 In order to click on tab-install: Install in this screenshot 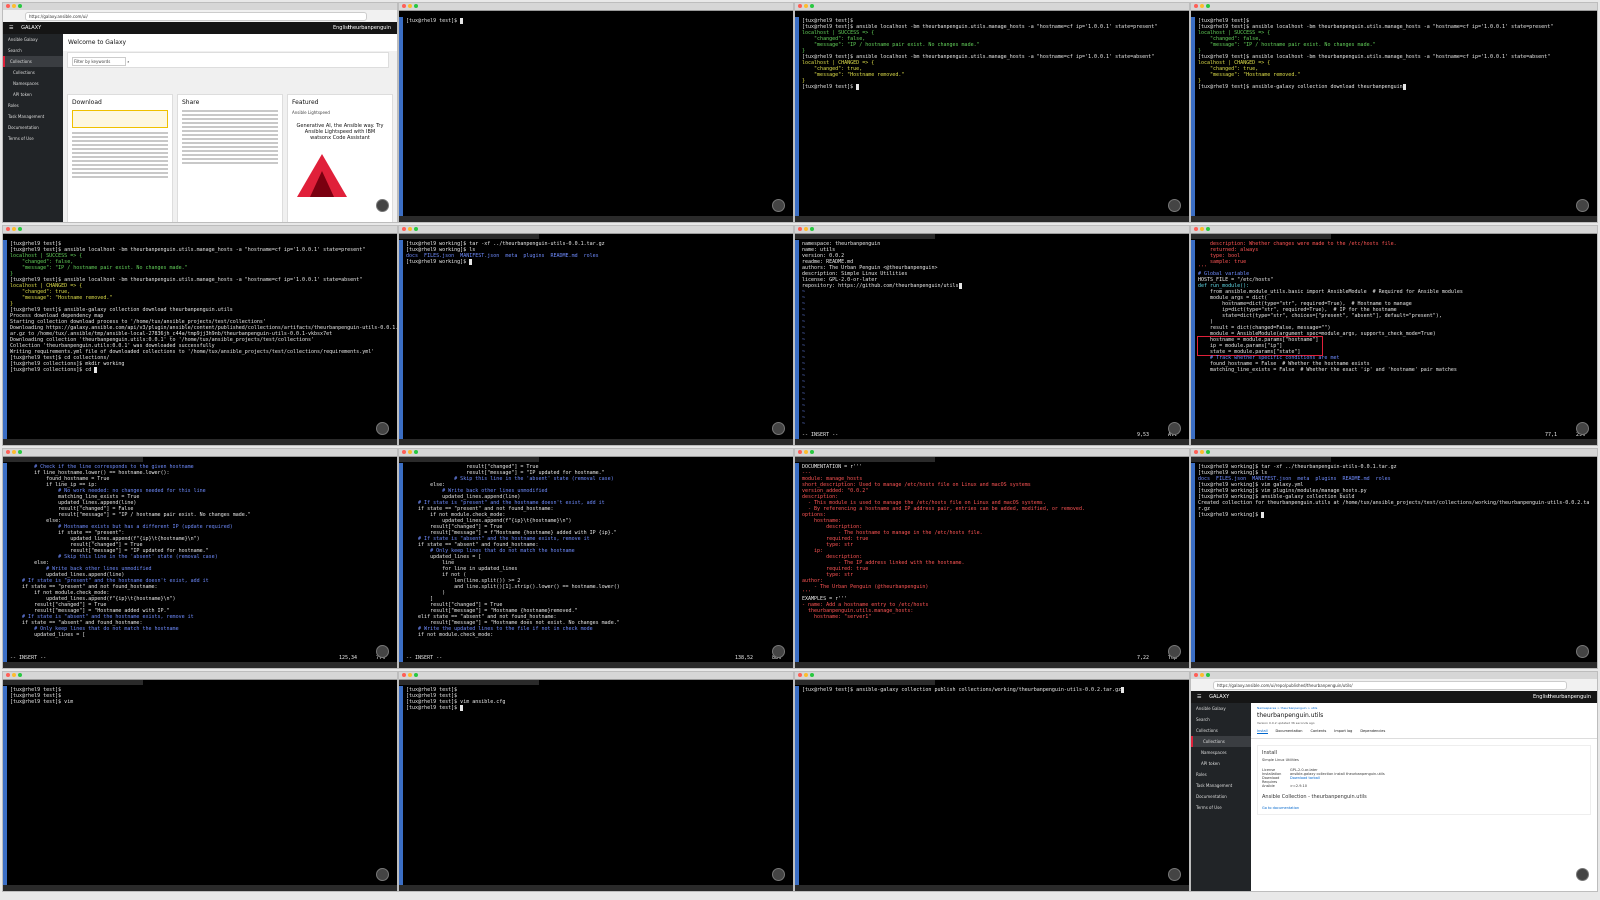, I will do `click(1262, 731)`.